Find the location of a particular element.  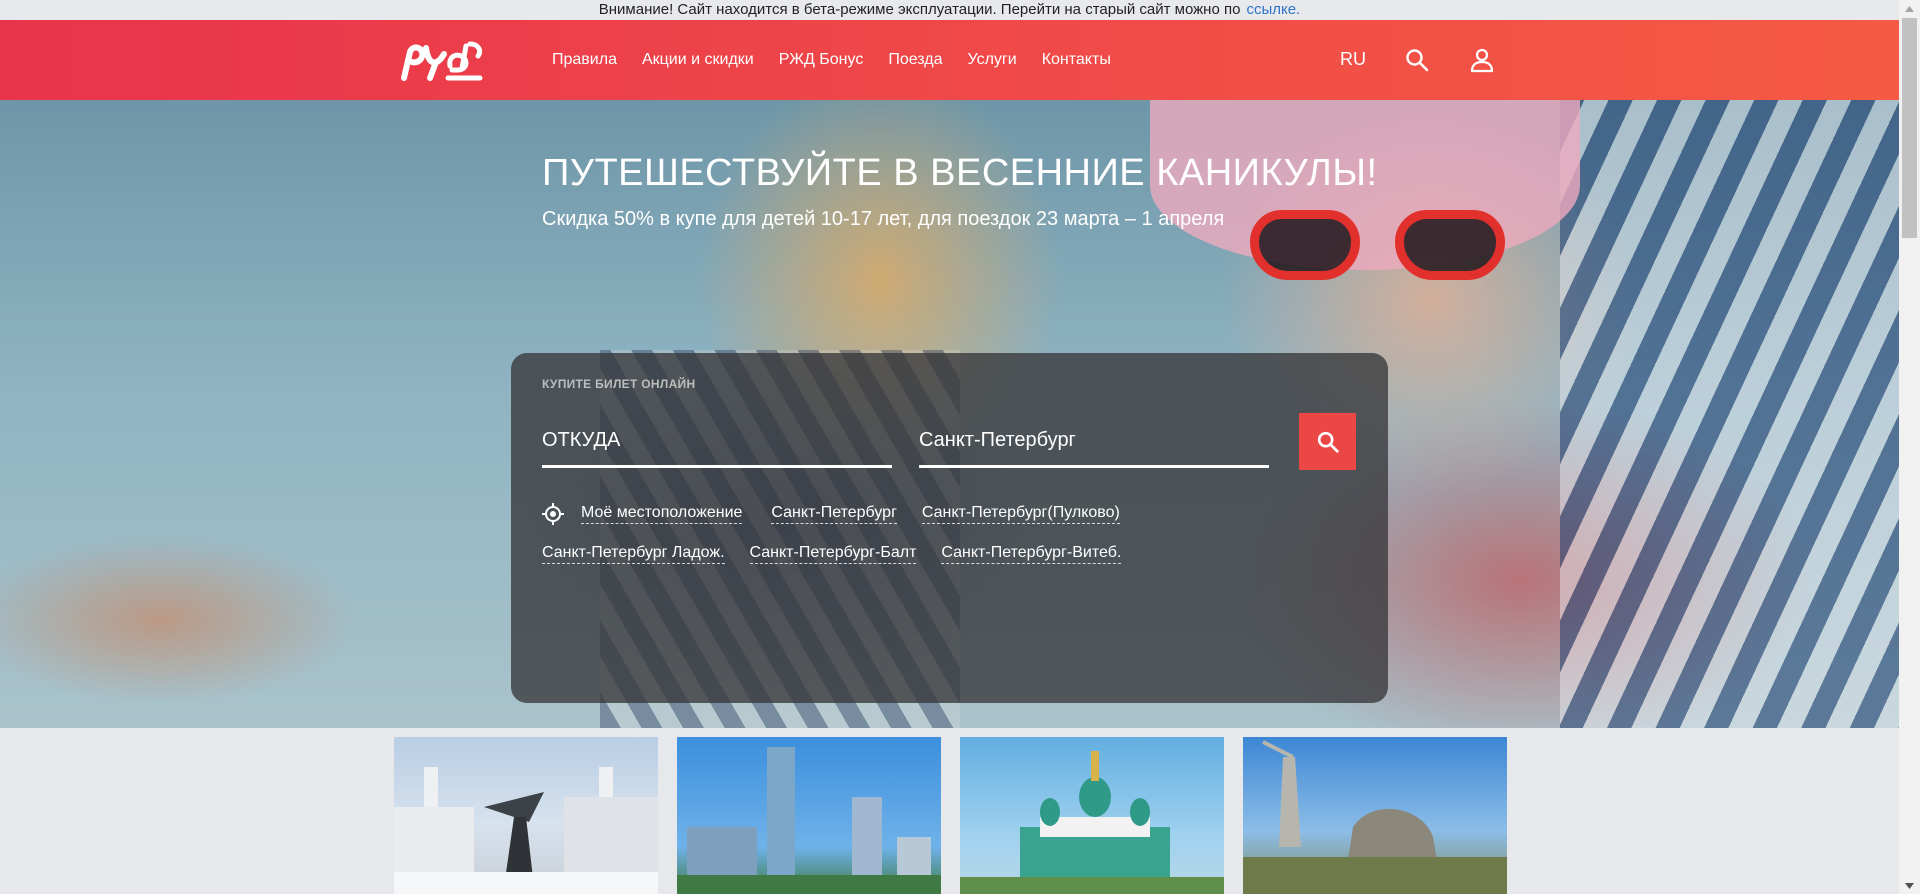

nav-trains: Поезда is located at coordinates (915, 60).